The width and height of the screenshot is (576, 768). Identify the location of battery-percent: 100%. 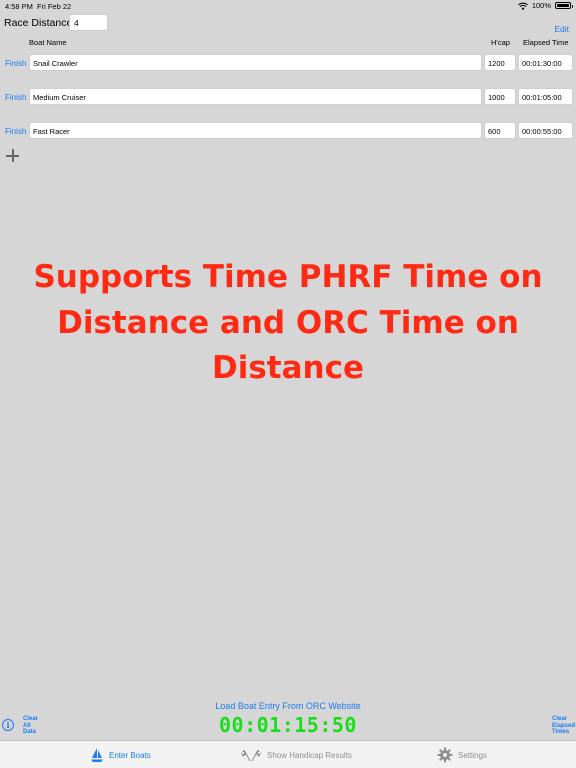
(541, 5).